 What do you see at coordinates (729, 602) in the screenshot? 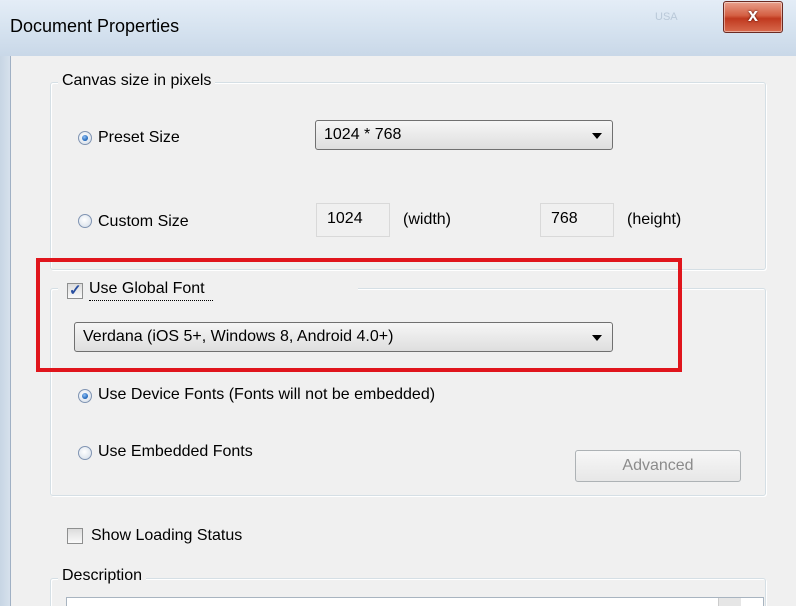
I see `description-scrollbar` at bounding box center [729, 602].